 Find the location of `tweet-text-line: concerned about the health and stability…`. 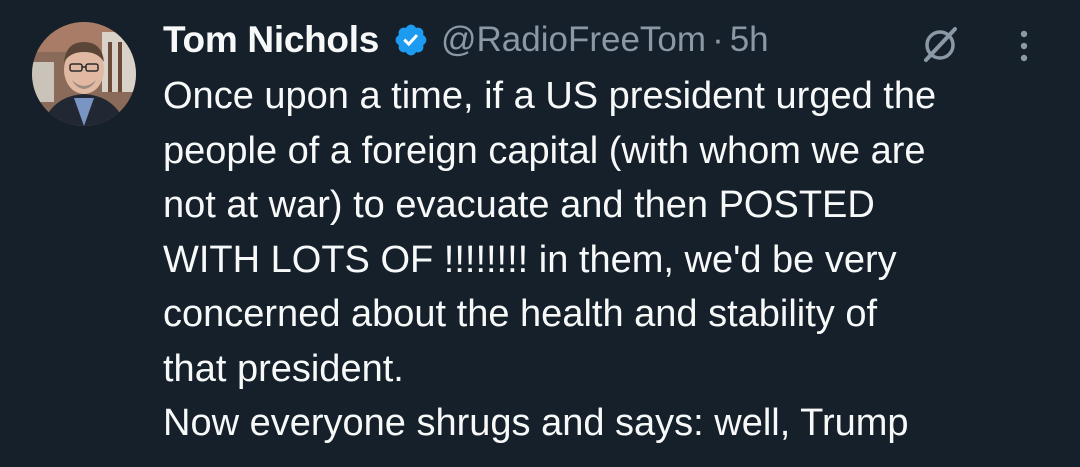

tweet-text-line: concerned about the health and stability… is located at coordinates (520, 314).